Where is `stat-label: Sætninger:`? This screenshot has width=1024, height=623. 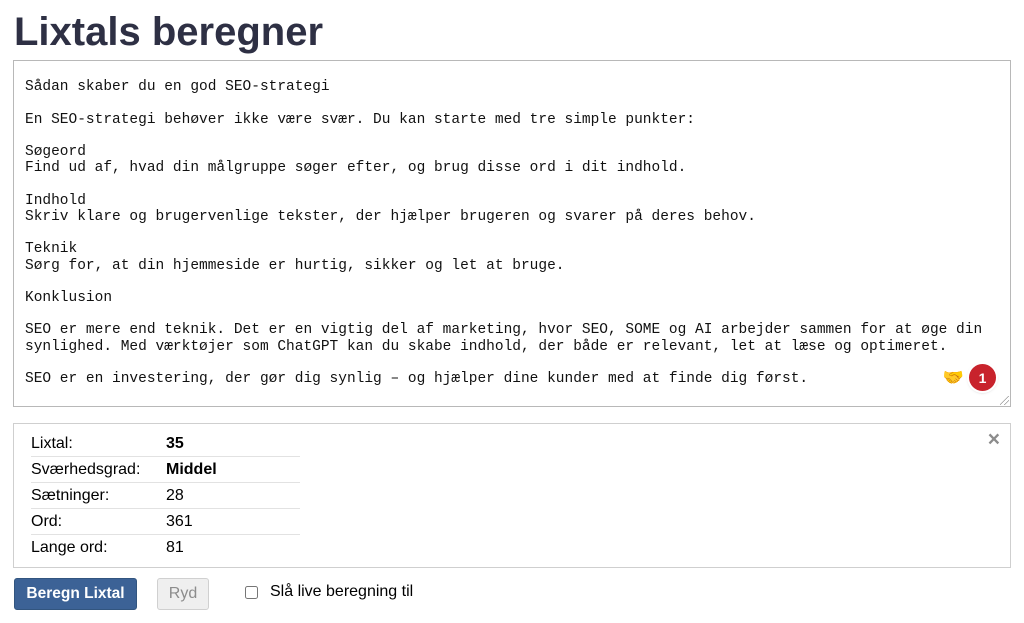
stat-label: Sætninger: is located at coordinates (98, 495).